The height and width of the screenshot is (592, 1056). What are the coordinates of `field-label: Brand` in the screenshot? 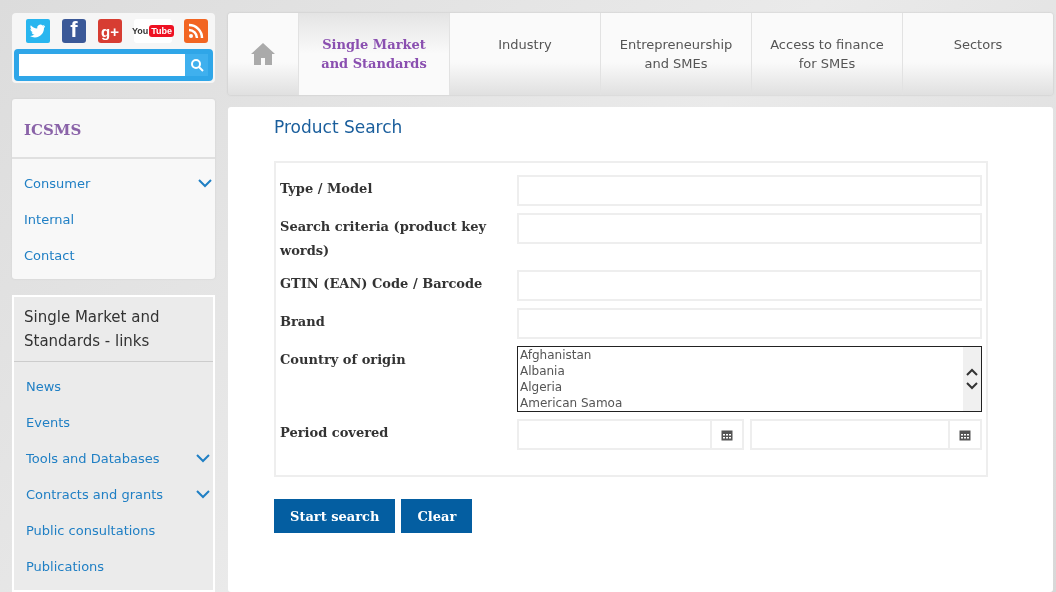 It's located at (303, 322).